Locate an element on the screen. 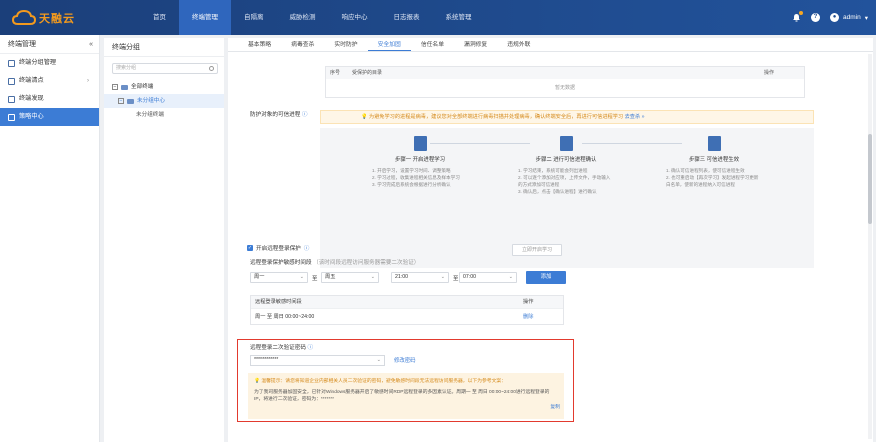  tab-virus-scan: 病毒查杀 is located at coordinates (302, 44).